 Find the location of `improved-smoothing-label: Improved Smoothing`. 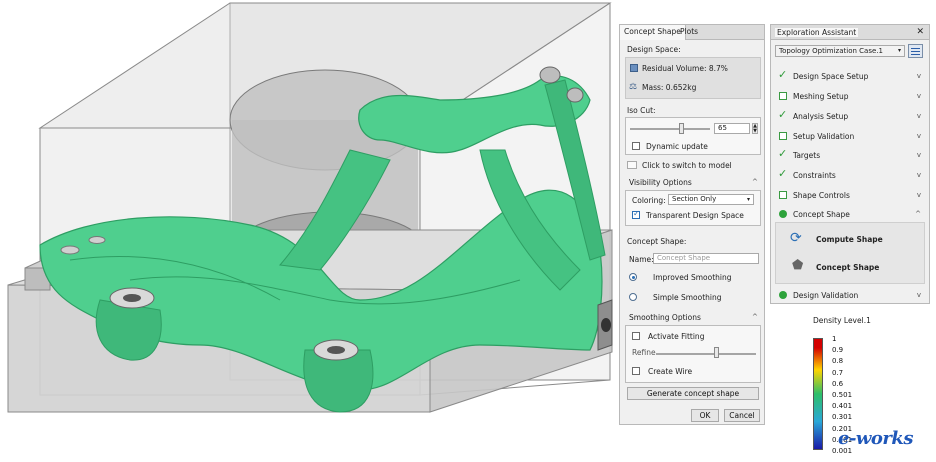

improved-smoothing-label: Improved Smoothing is located at coordinates (692, 277).